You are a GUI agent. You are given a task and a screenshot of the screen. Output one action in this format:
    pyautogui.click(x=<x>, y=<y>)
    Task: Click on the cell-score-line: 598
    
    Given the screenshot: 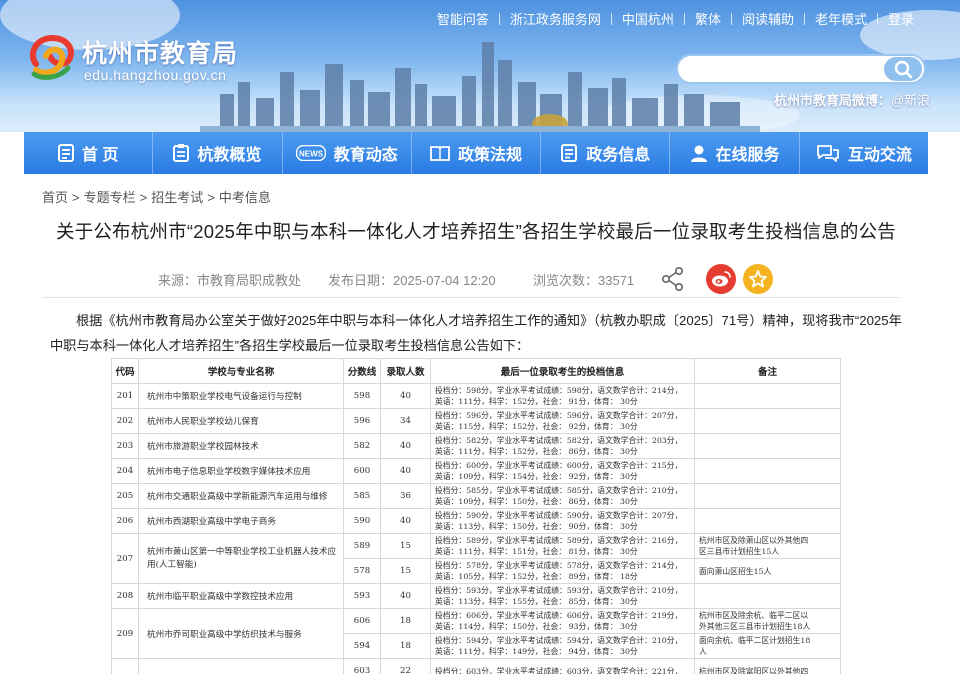 What is the action you would take?
    pyautogui.click(x=362, y=396)
    